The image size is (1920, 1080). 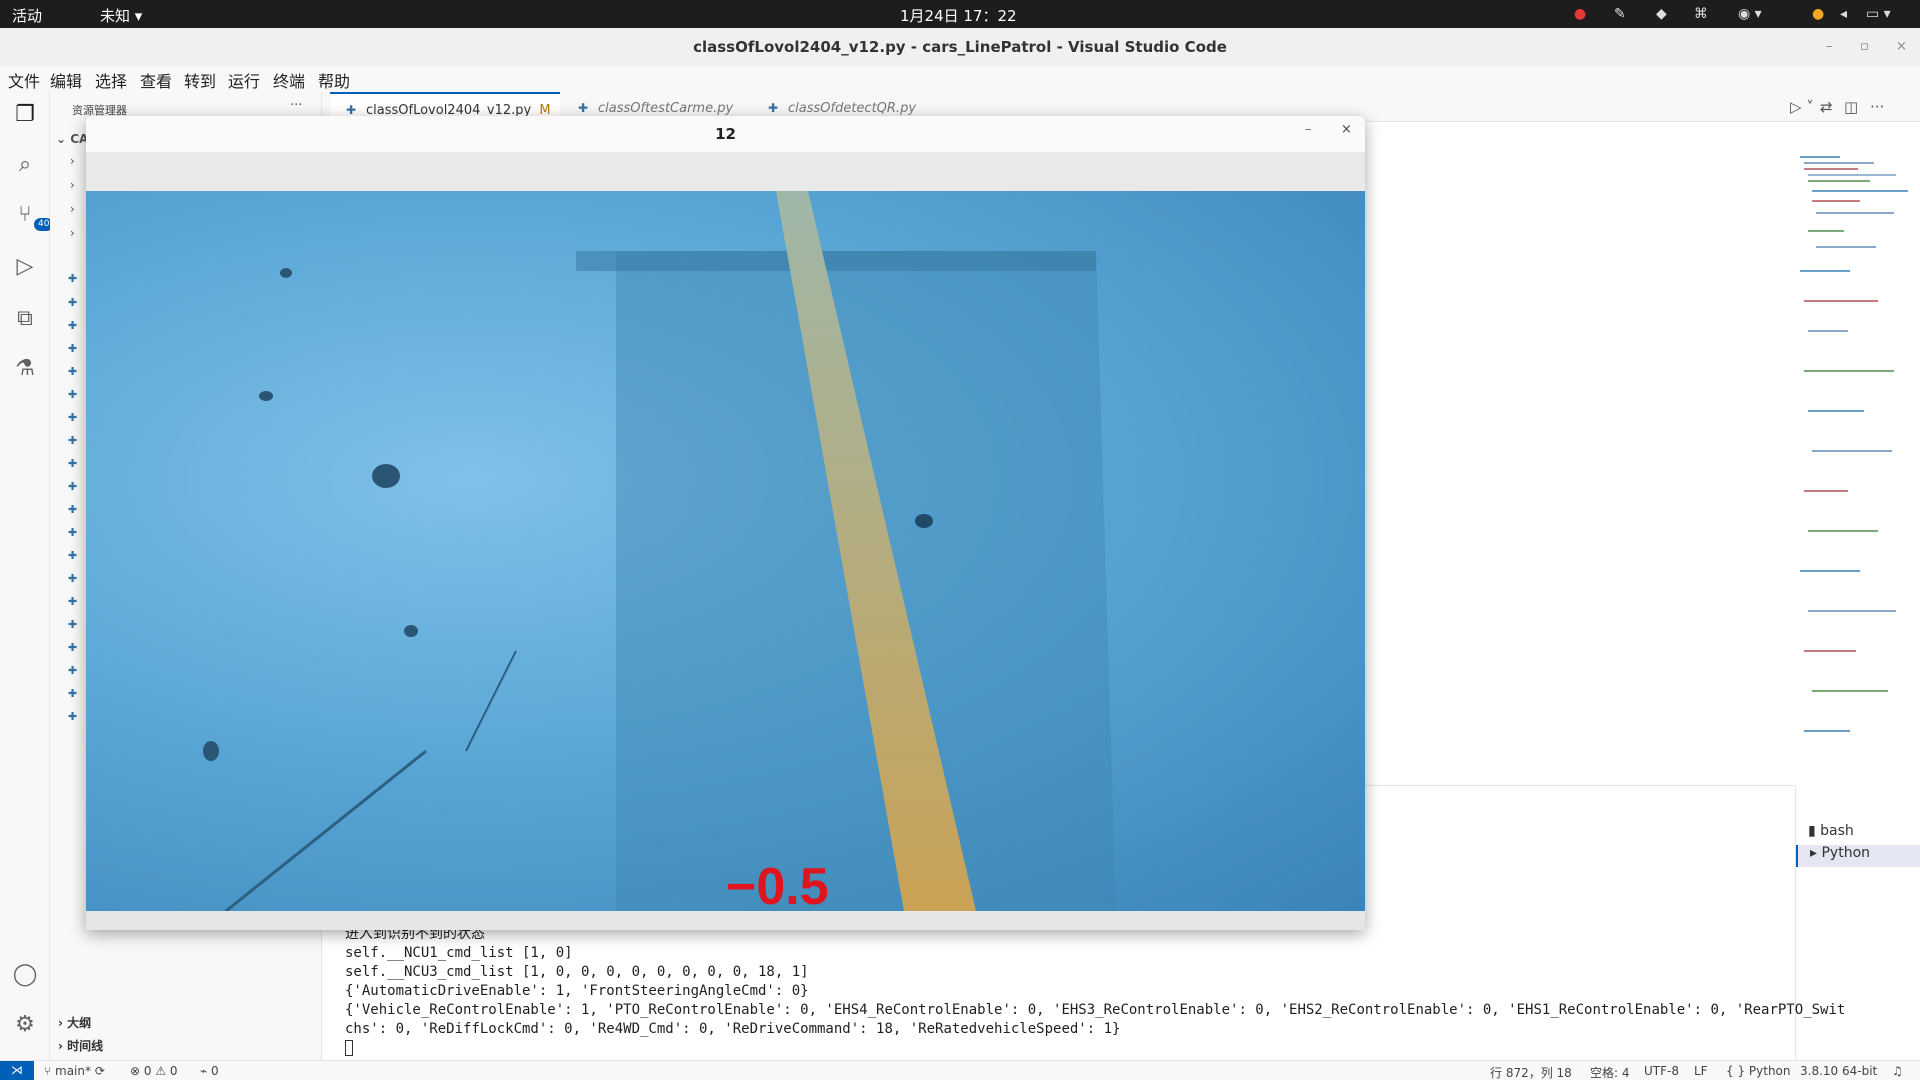 What do you see at coordinates (1846, 853) in the screenshot?
I see `terminal-label: Python` at bounding box center [1846, 853].